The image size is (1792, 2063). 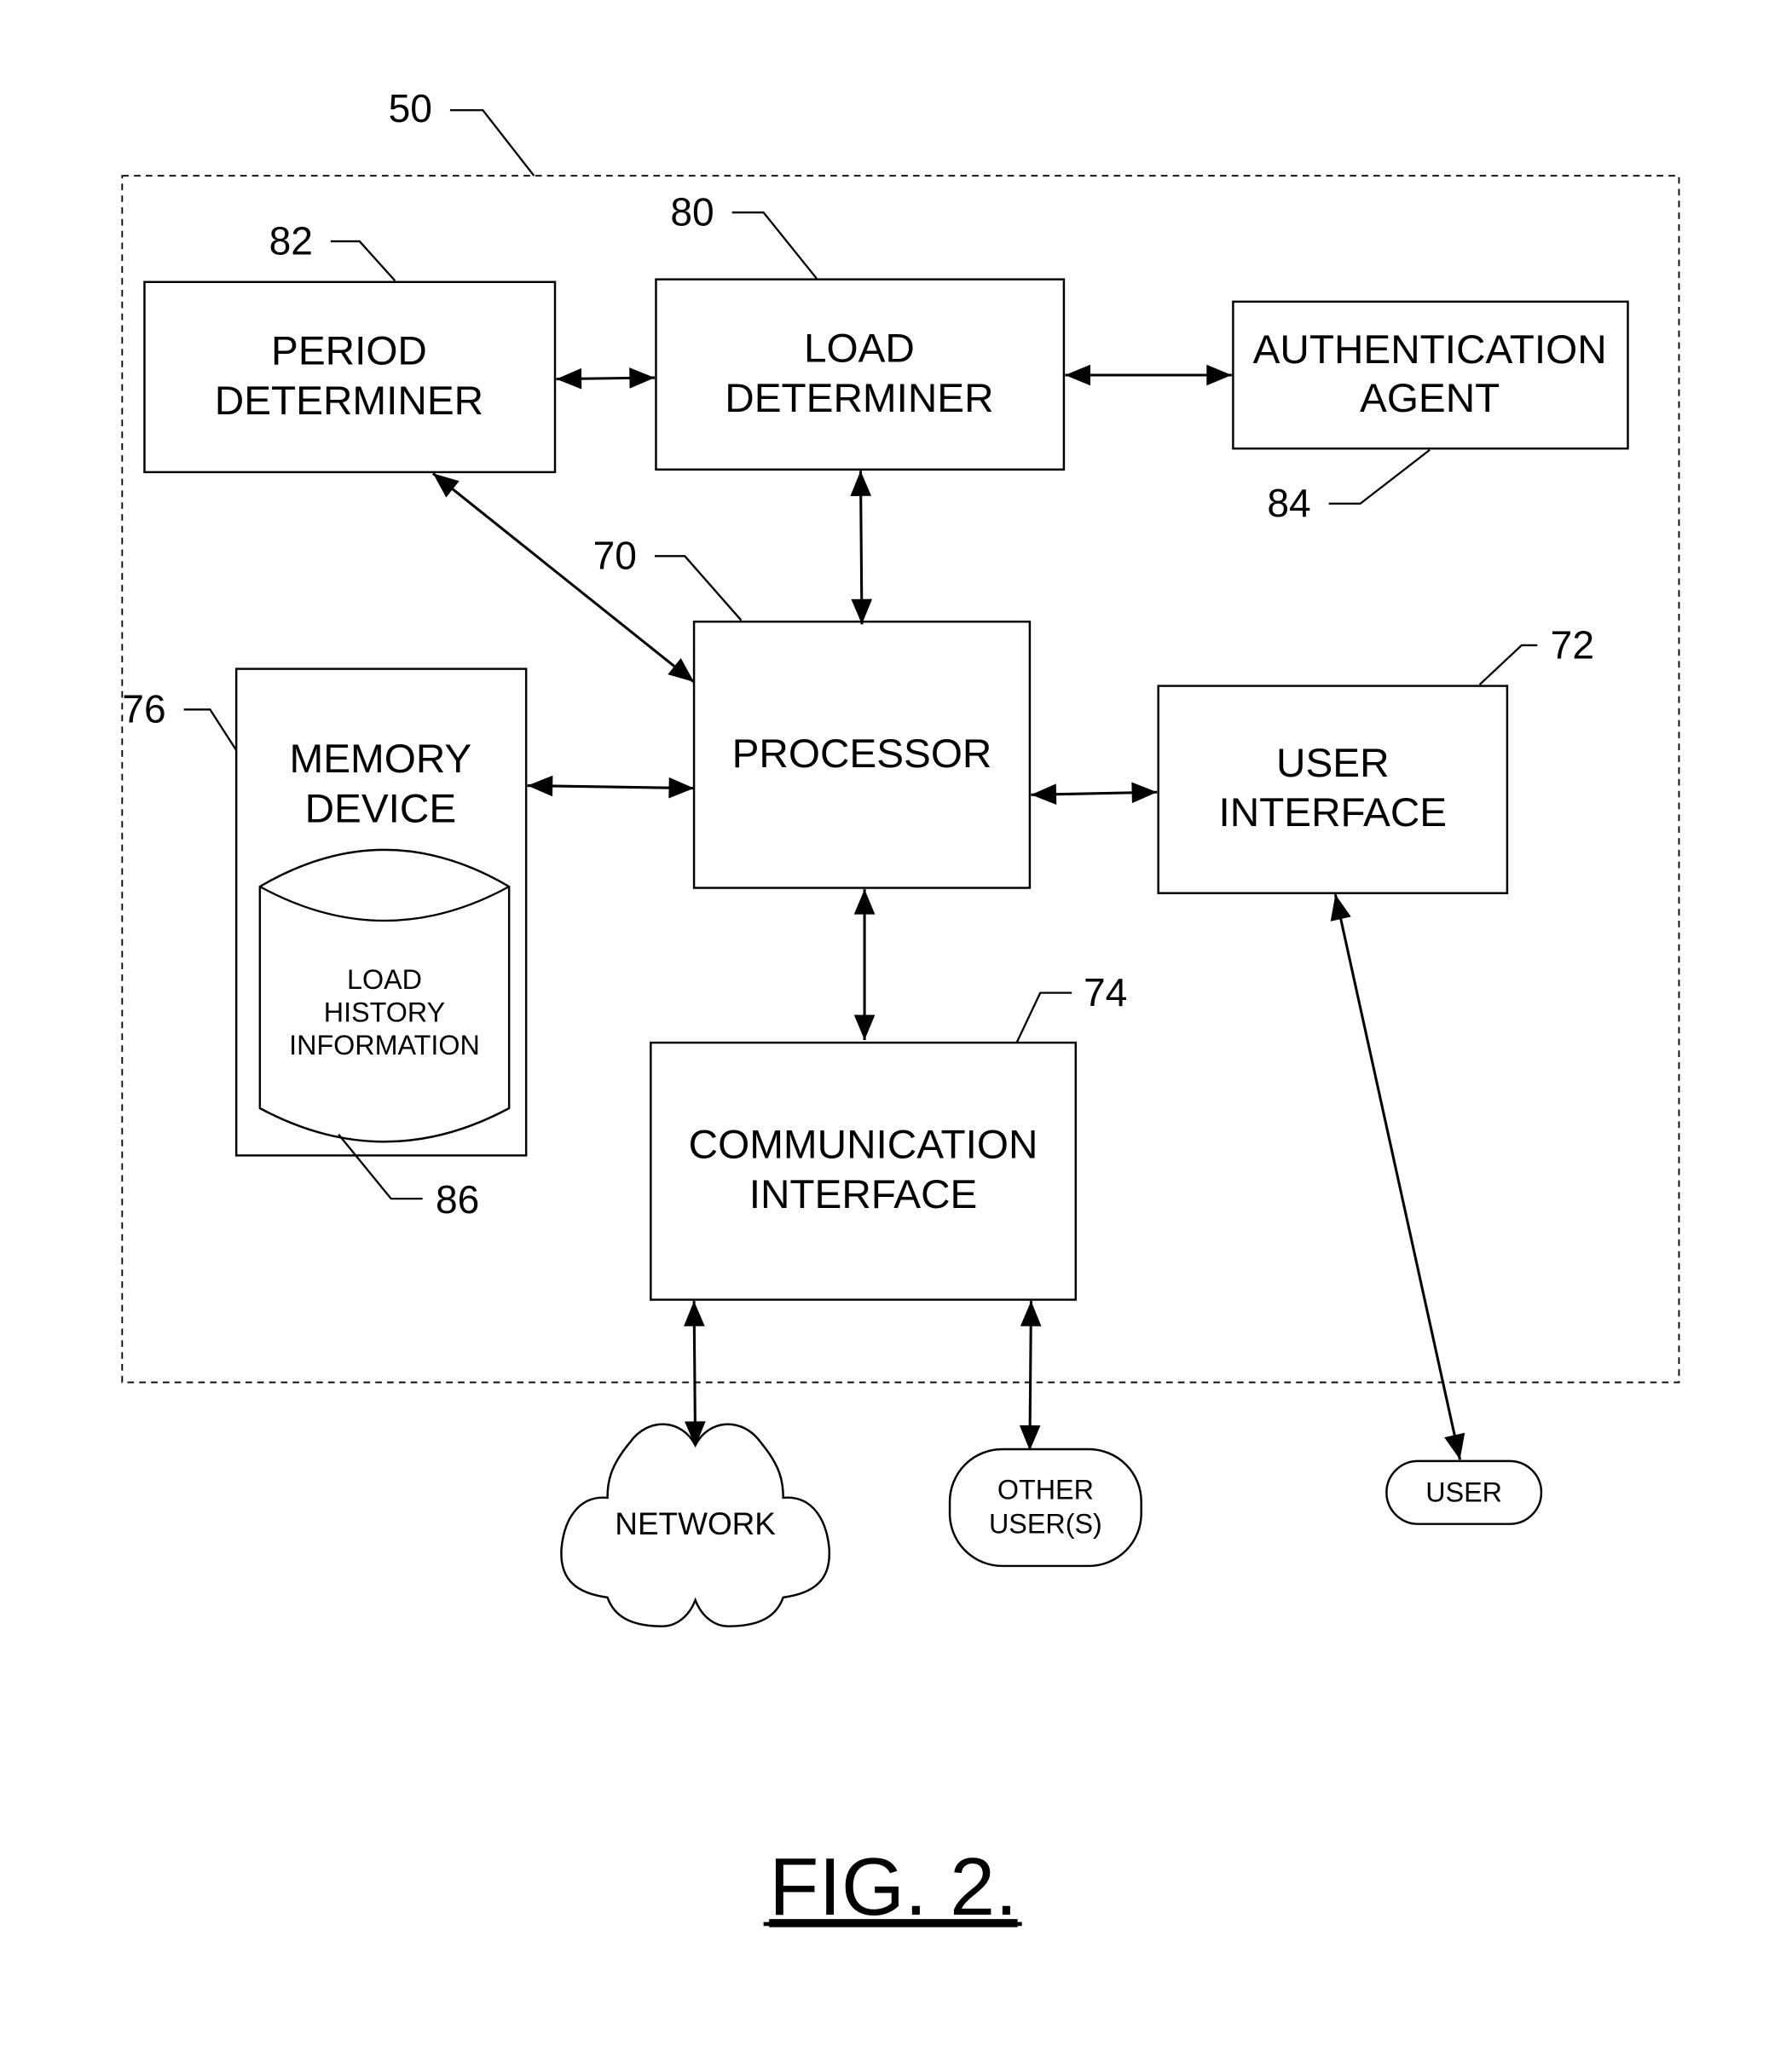 What do you see at coordinates (1572, 644) in the screenshot?
I see `ref-72: 72` at bounding box center [1572, 644].